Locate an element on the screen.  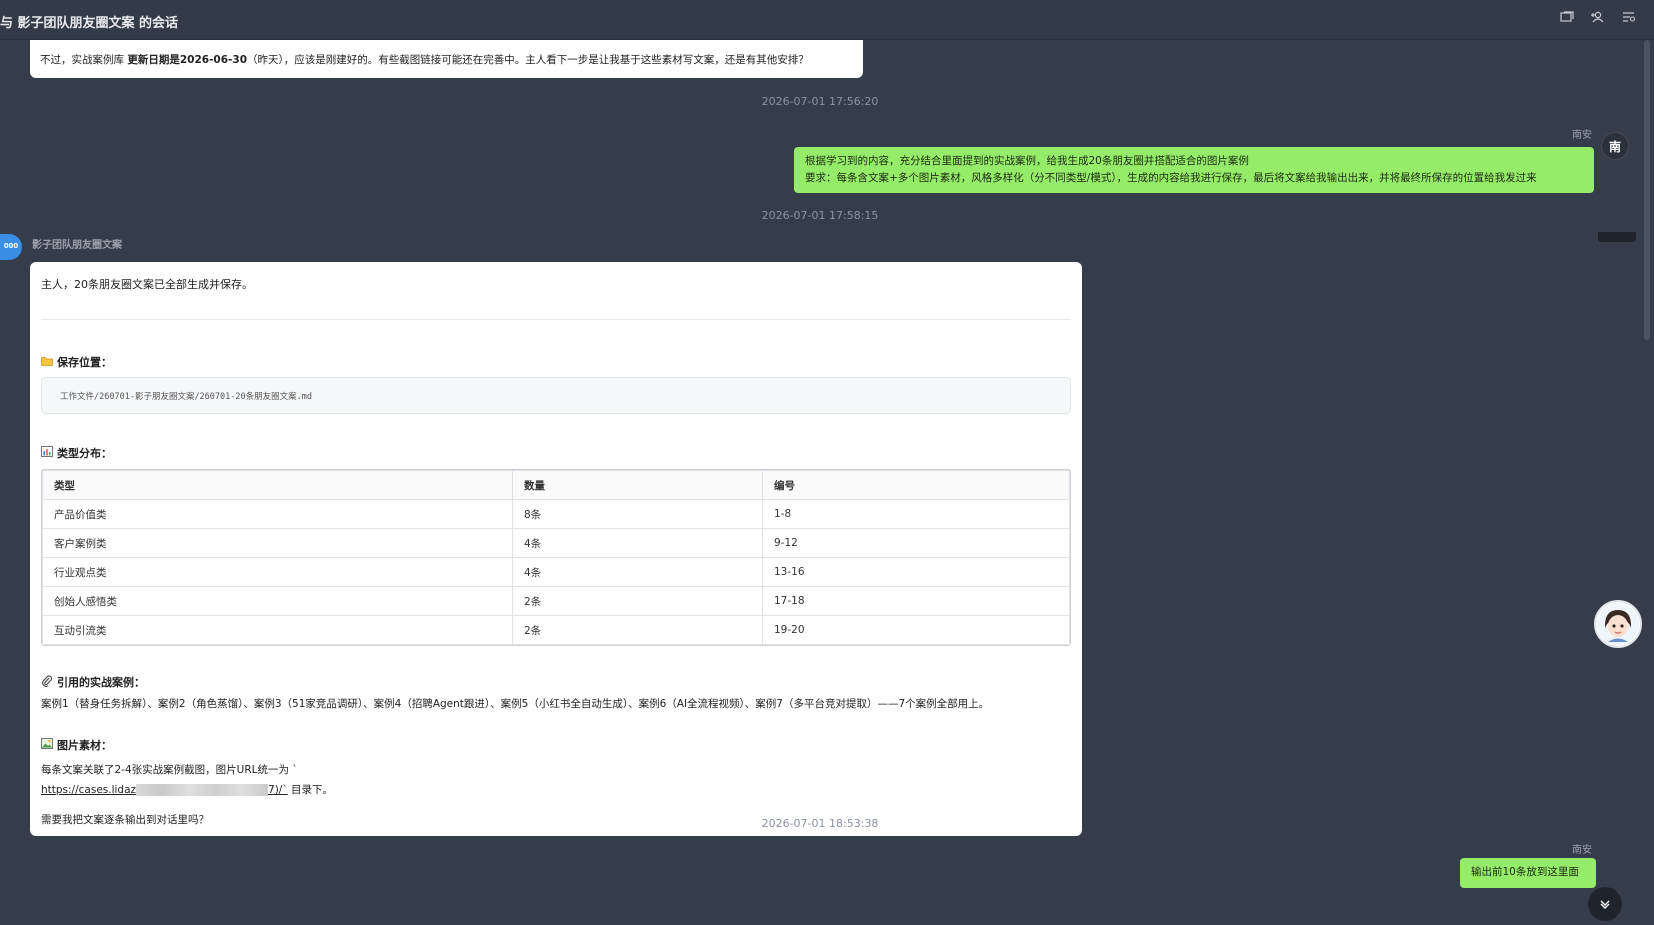
table-row: 创始人感悟类 2条 17-18 is located at coordinates (556, 601).